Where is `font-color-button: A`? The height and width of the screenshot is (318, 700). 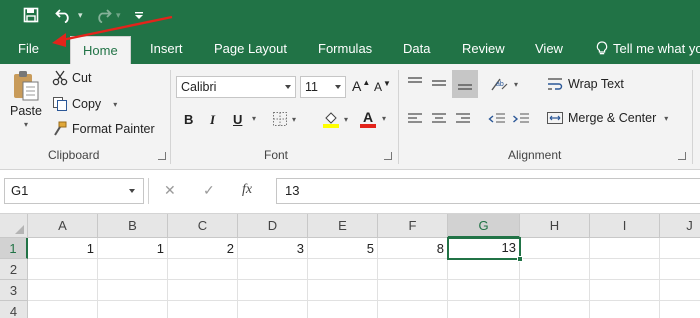
font-color-button: A is located at coordinates (368, 119).